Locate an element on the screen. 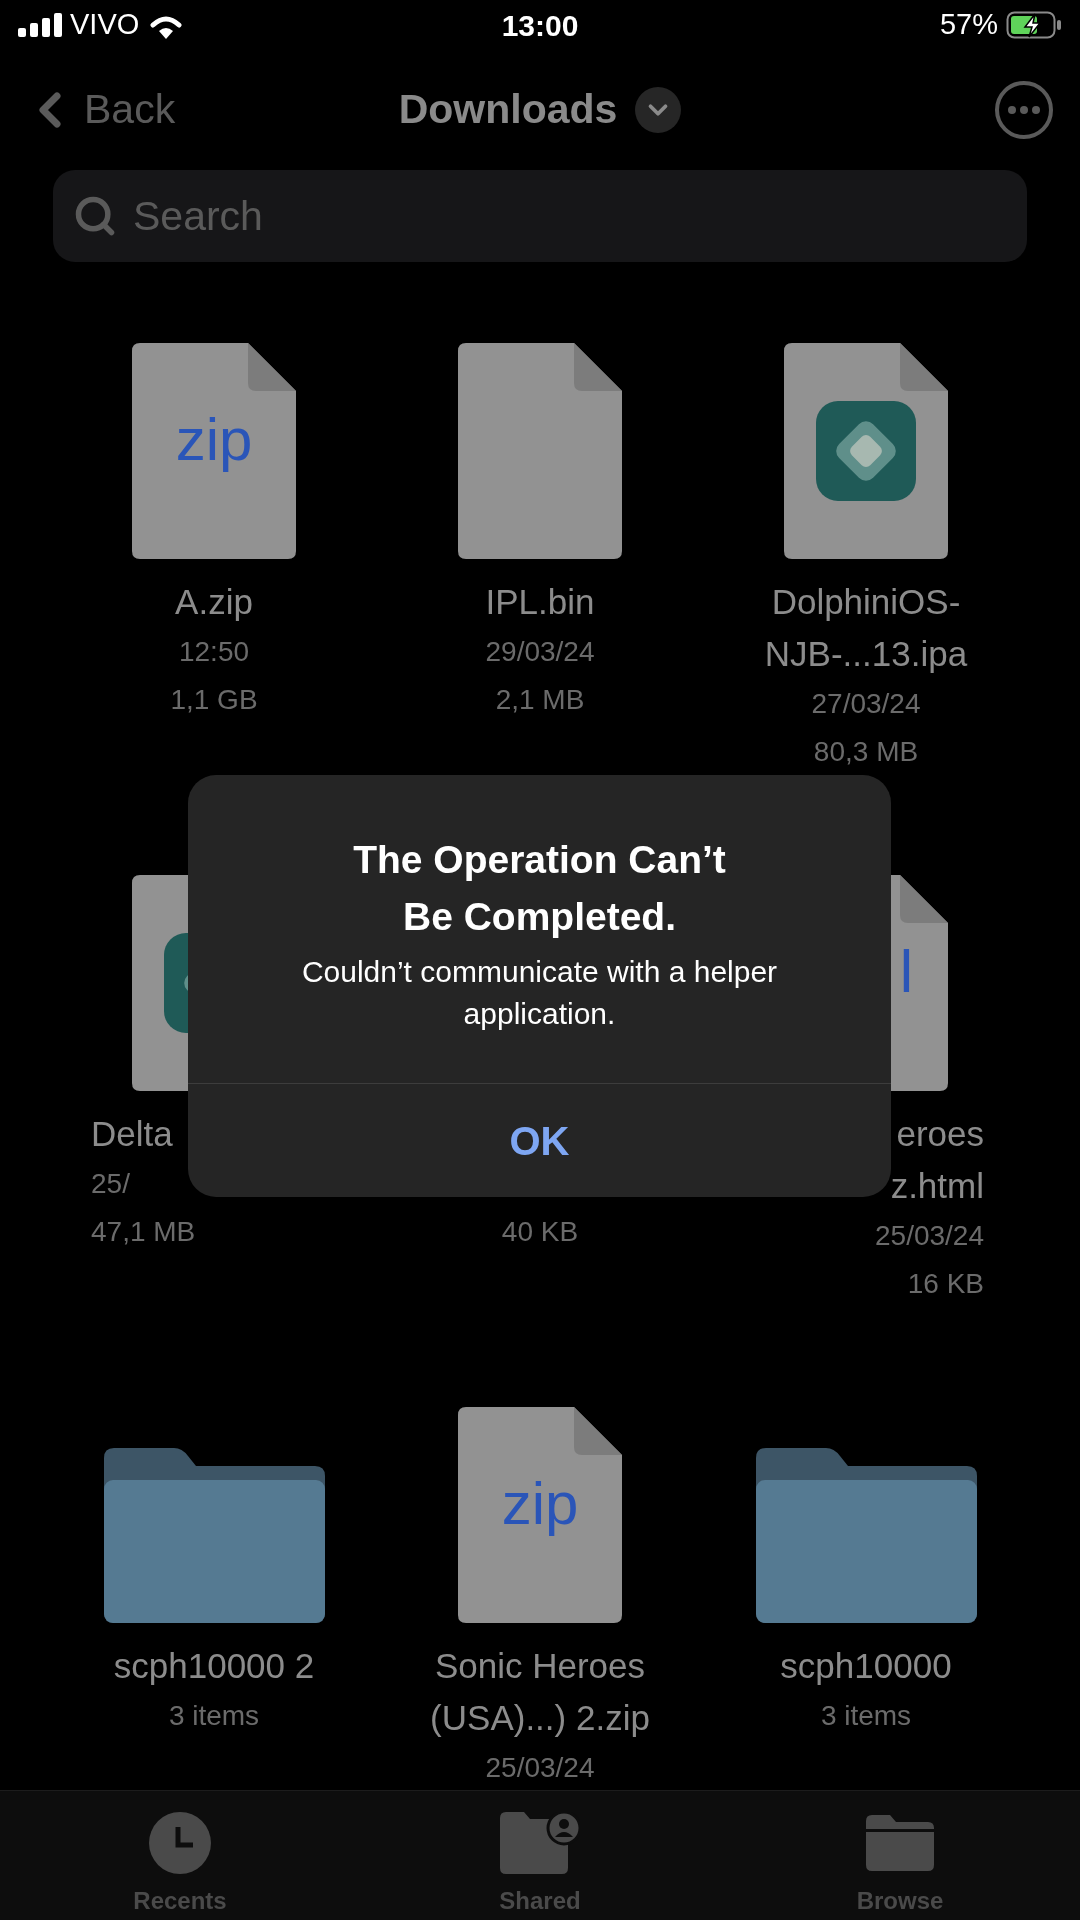  signal-icon is located at coordinates (40, 25).